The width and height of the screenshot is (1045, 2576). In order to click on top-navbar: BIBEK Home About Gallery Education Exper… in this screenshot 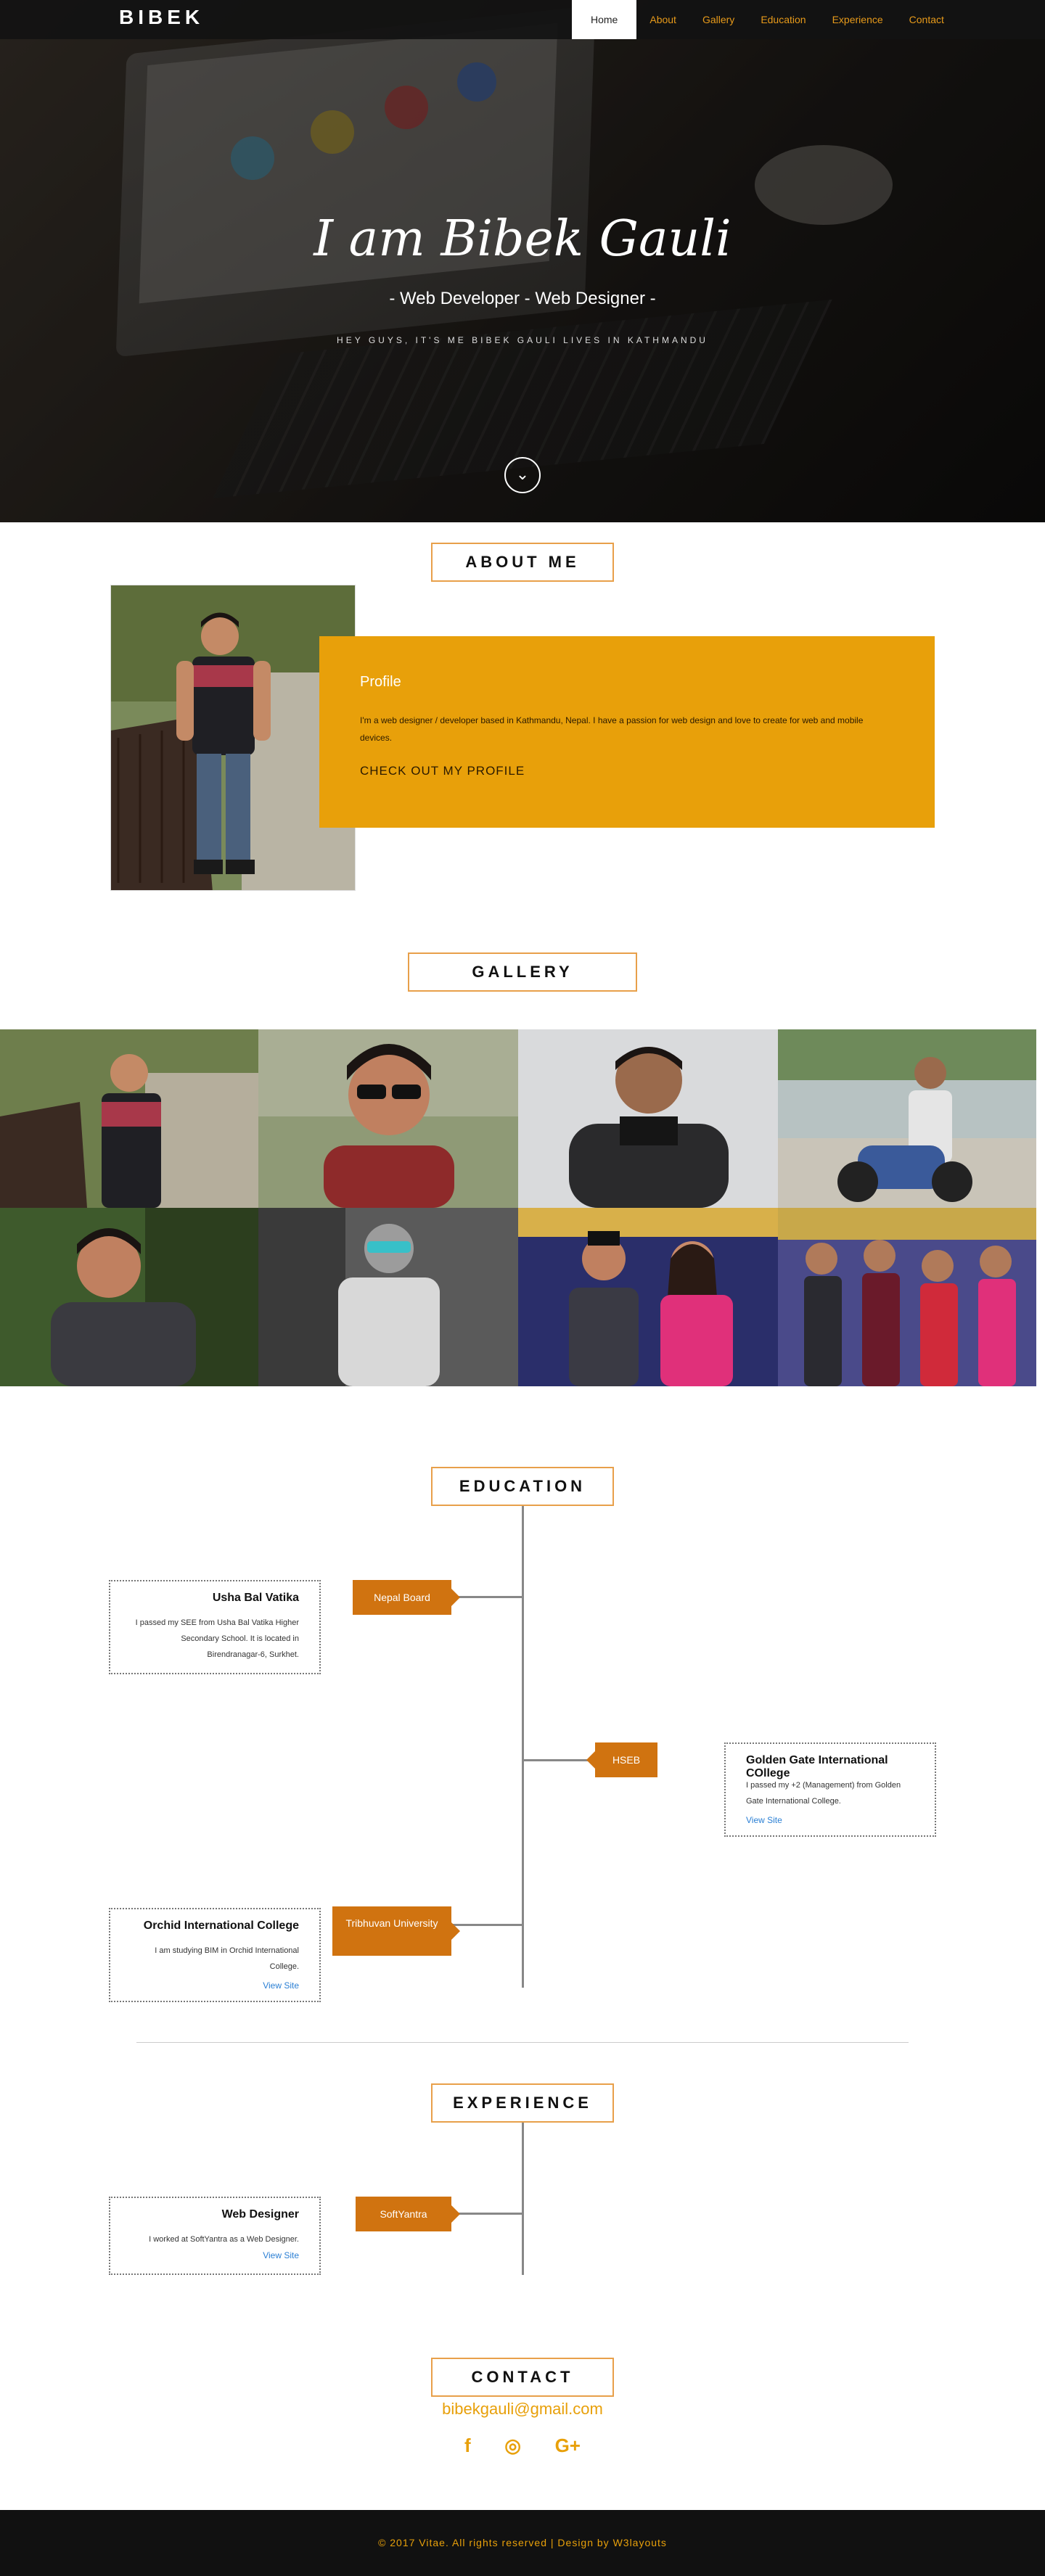, I will do `click(522, 19)`.